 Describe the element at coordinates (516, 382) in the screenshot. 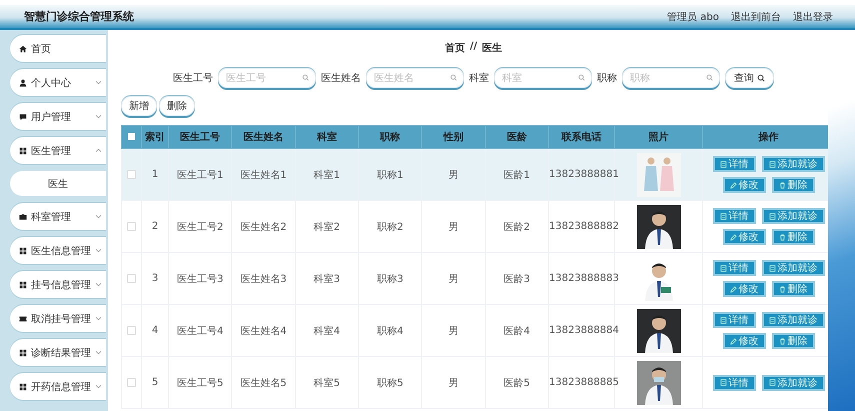

I see `table-cell: 医龄5` at that location.